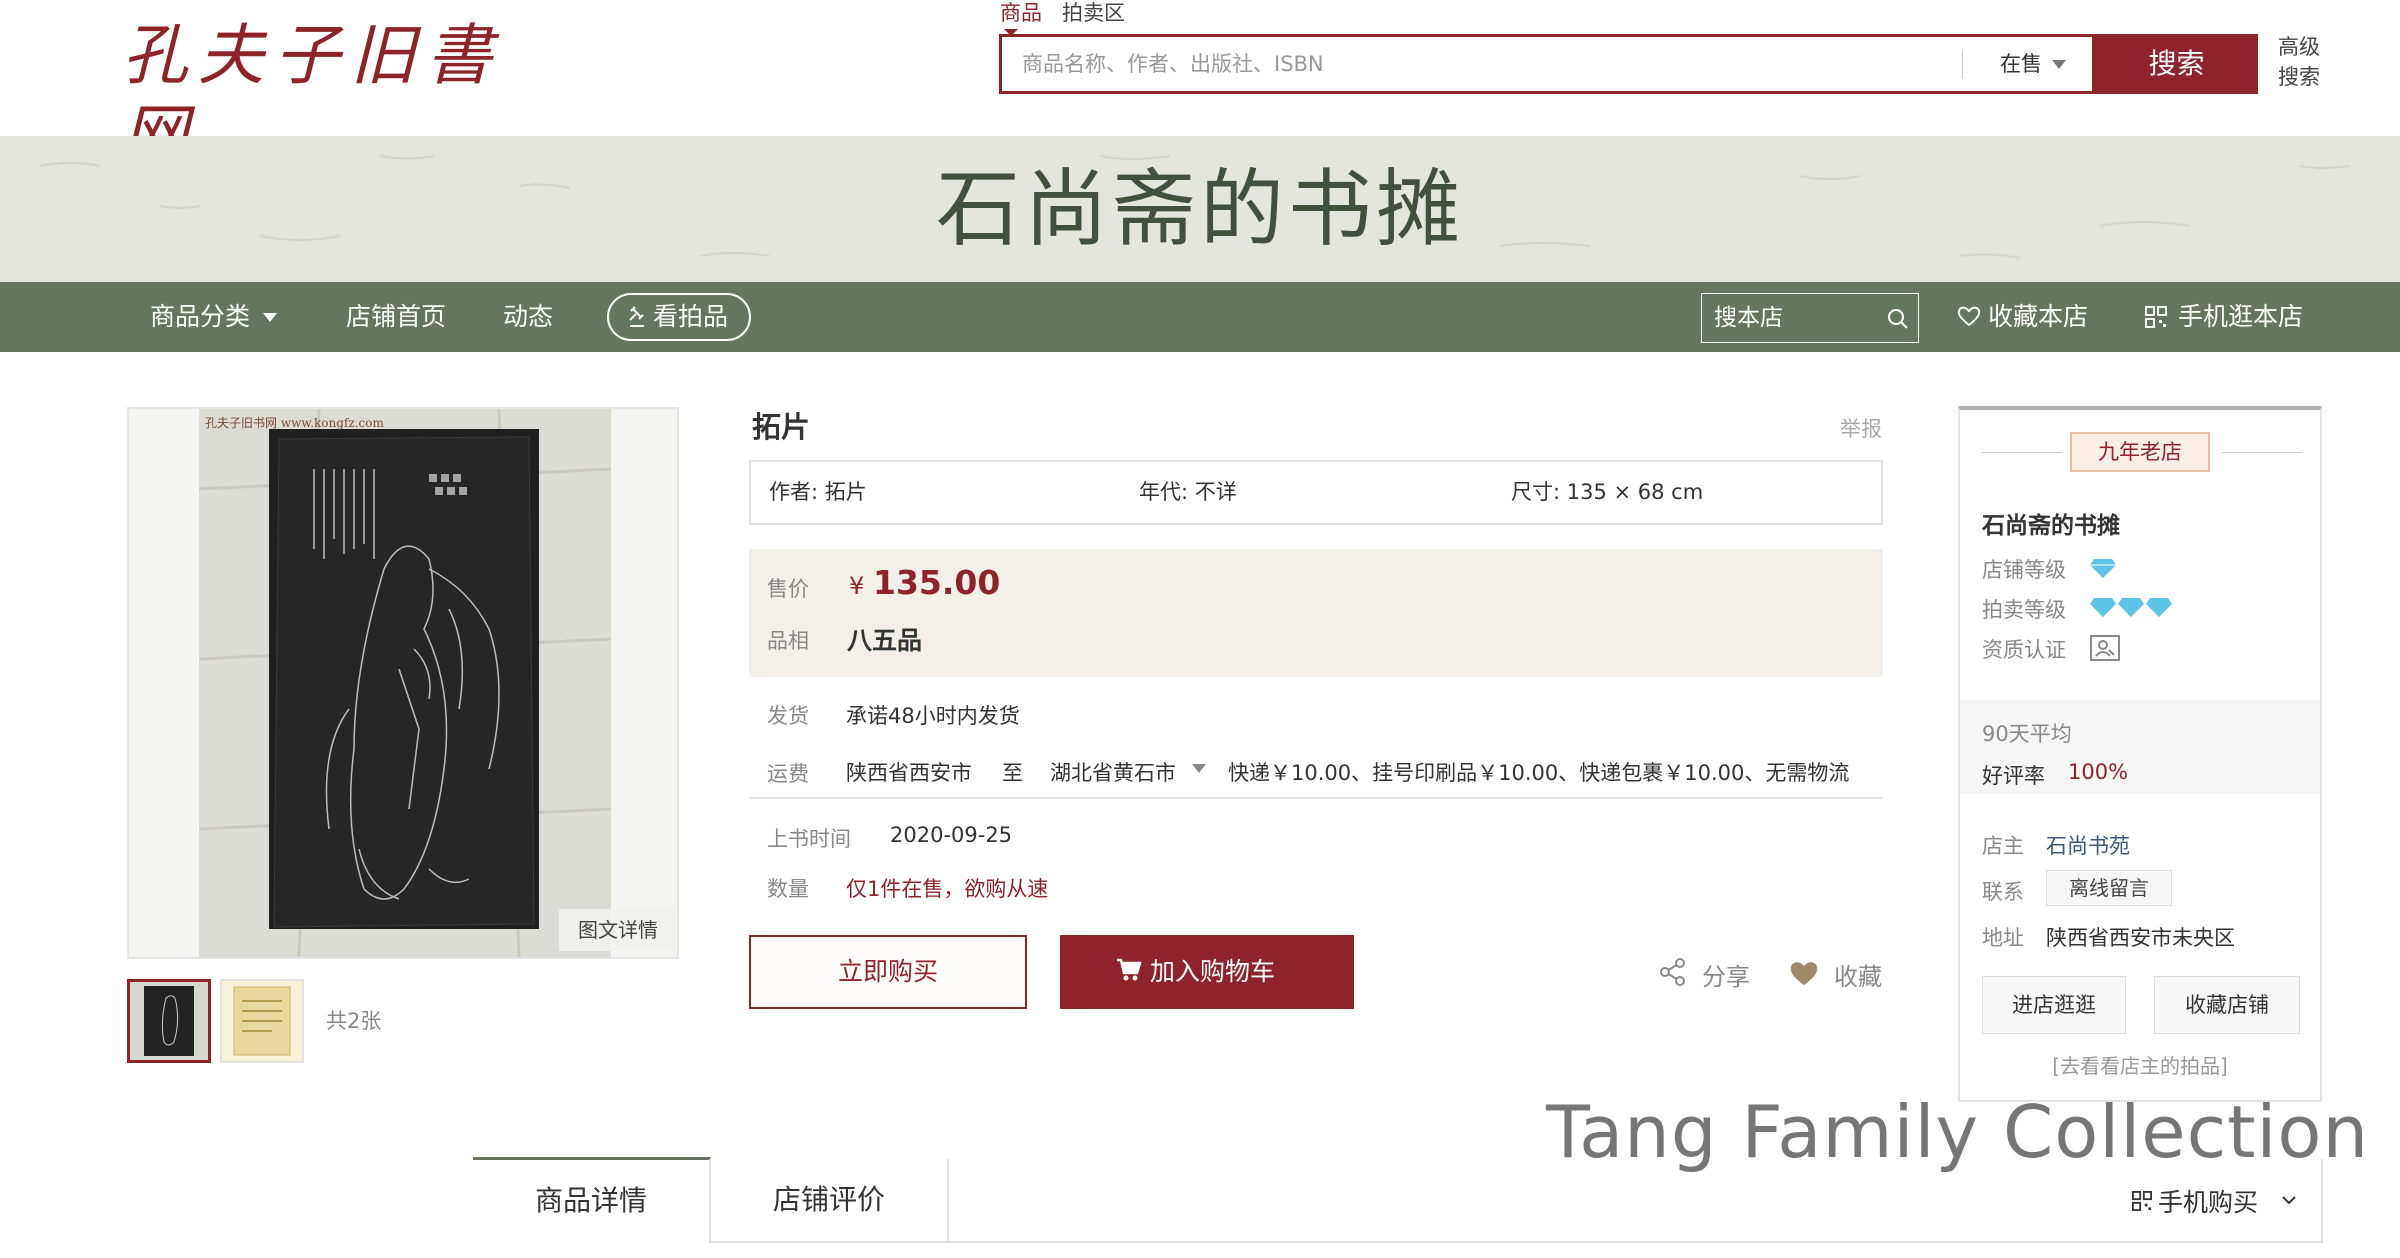  Describe the element at coordinates (354, 1021) in the screenshot. I see `thumbnail-count: 共2张` at that location.